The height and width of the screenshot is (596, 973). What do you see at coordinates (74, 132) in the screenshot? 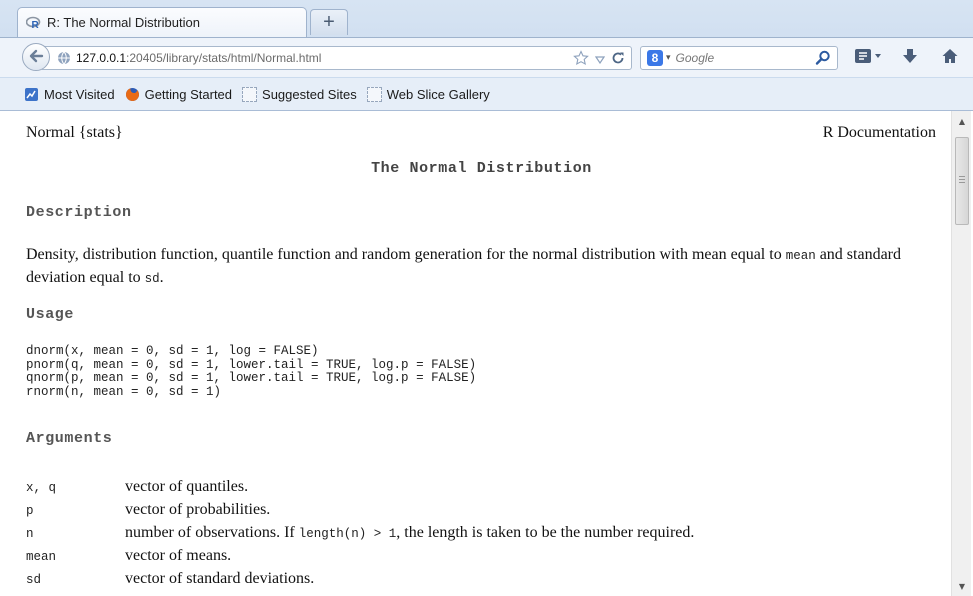
I see `topic-label: Normal {stats}` at bounding box center [74, 132].